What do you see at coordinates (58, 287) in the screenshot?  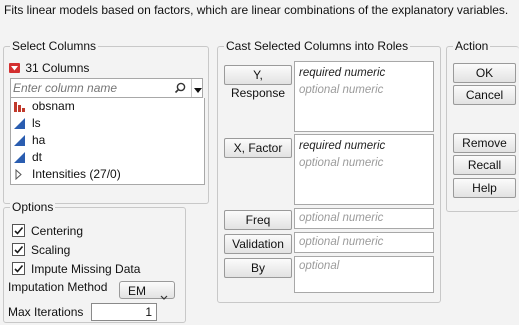 I see `imputation-method-label: Imputation Method` at bounding box center [58, 287].